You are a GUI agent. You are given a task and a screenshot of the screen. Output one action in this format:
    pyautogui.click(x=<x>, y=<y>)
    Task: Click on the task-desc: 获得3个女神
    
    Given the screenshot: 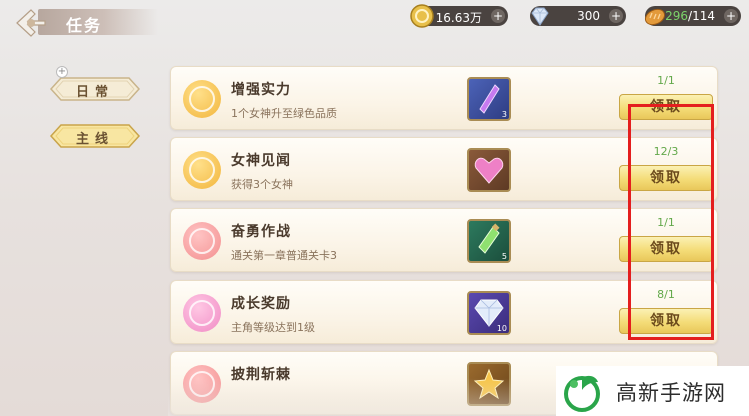 What is the action you would take?
    pyautogui.click(x=262, y=184)
    